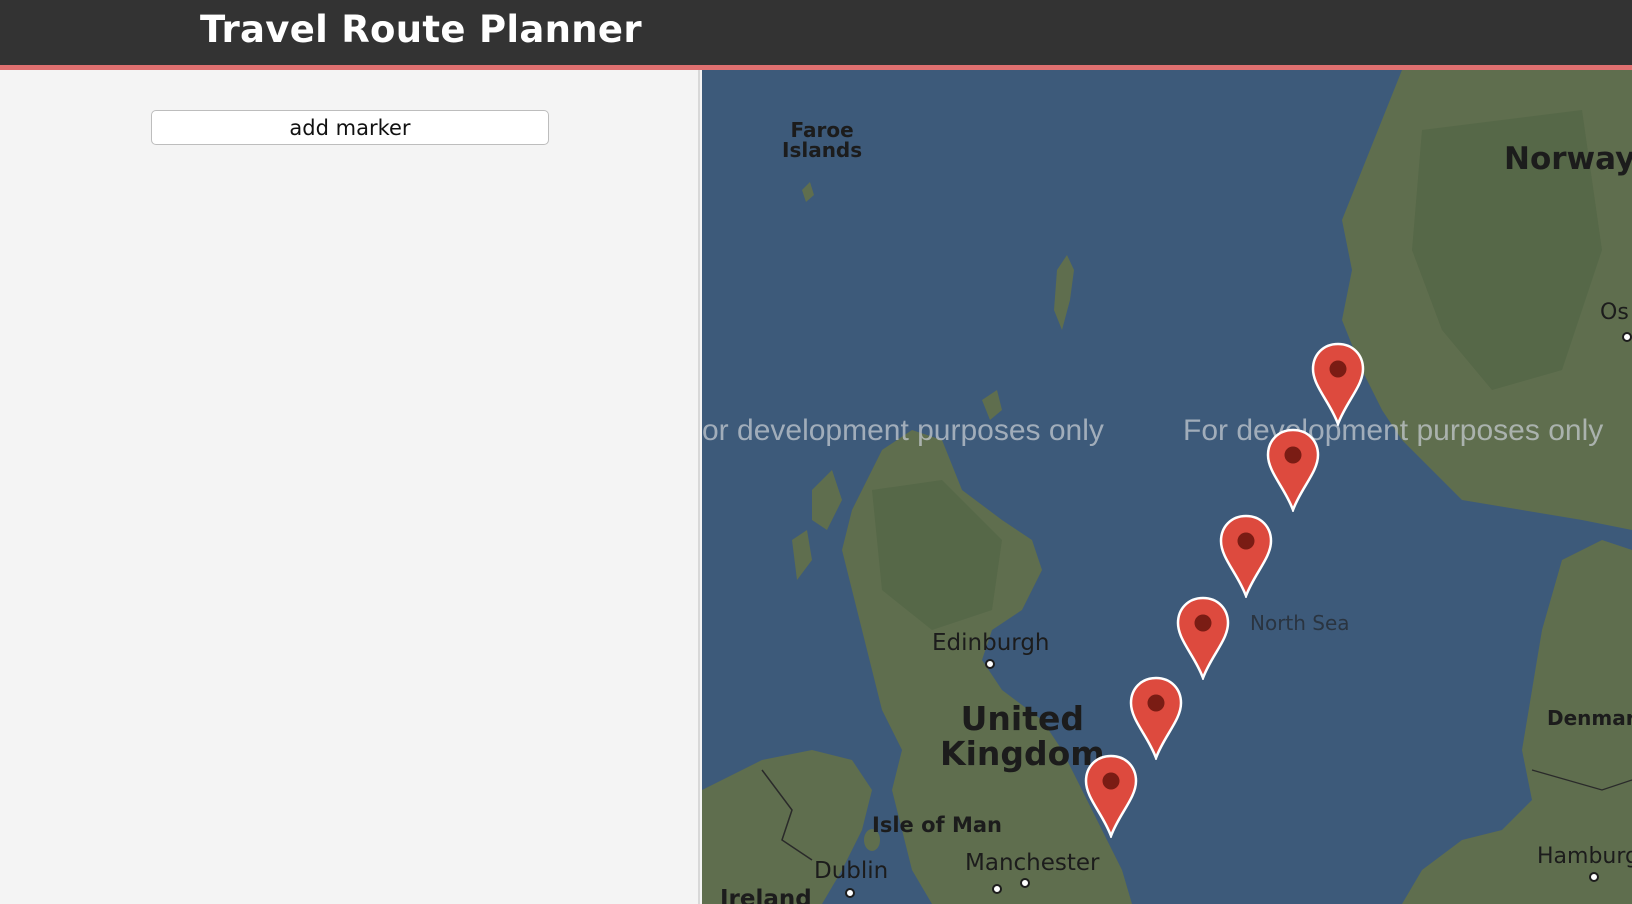 The image size is (1632, 904). Describe the element at coordinates (851, 871) in the screenshot. I see `label-dublin: Dublin` at that location.